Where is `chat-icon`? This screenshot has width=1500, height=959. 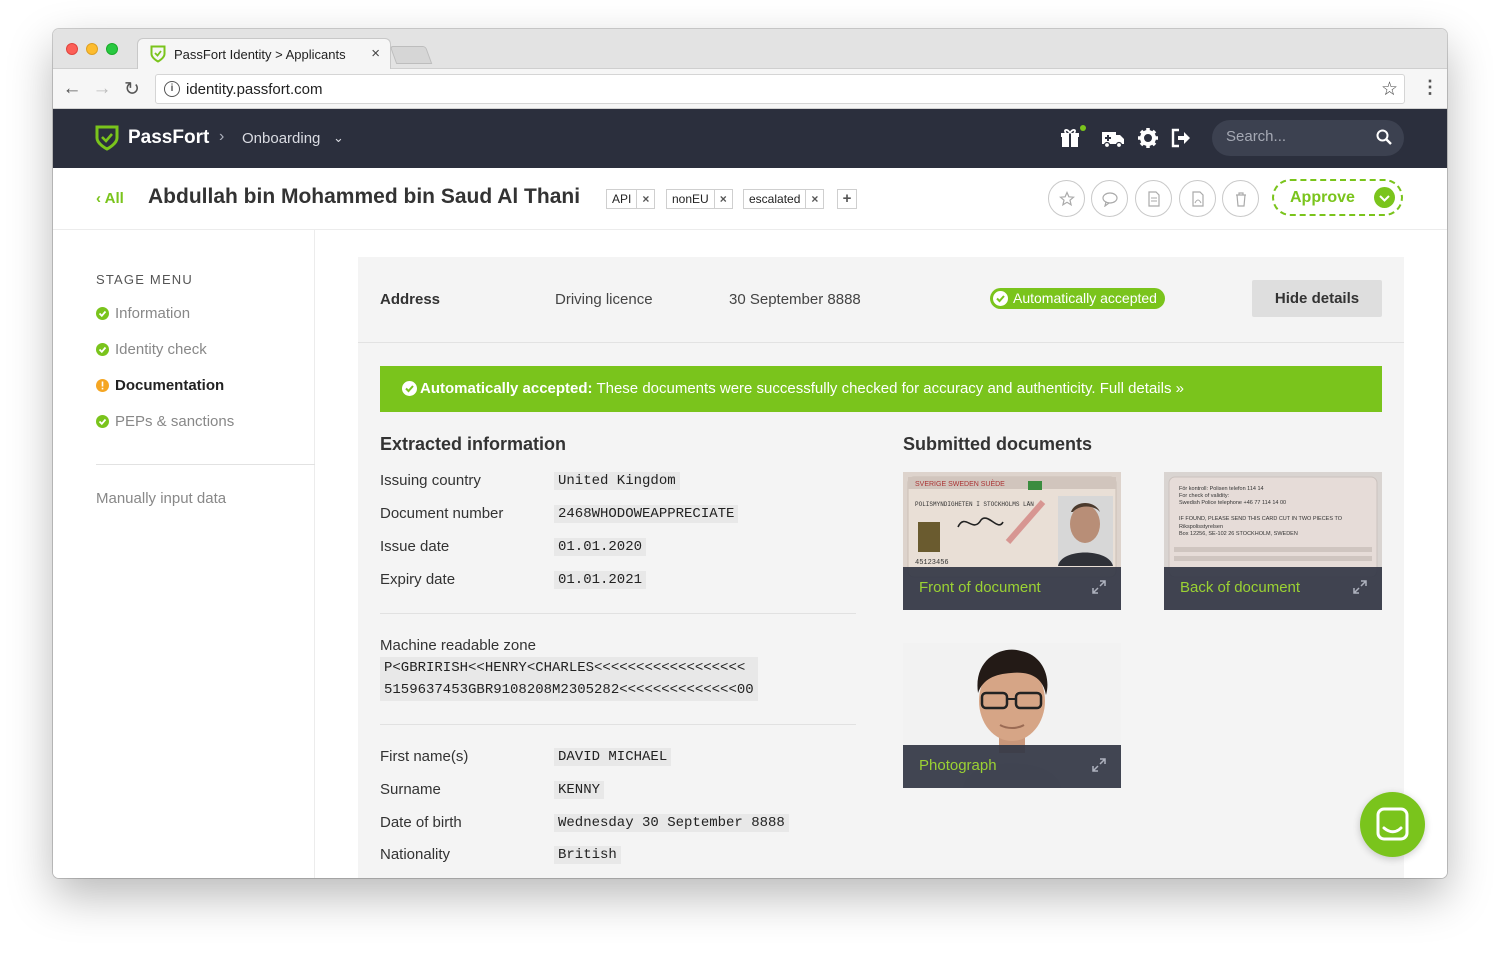 chat-icon is located at coordinates (1392, 824).